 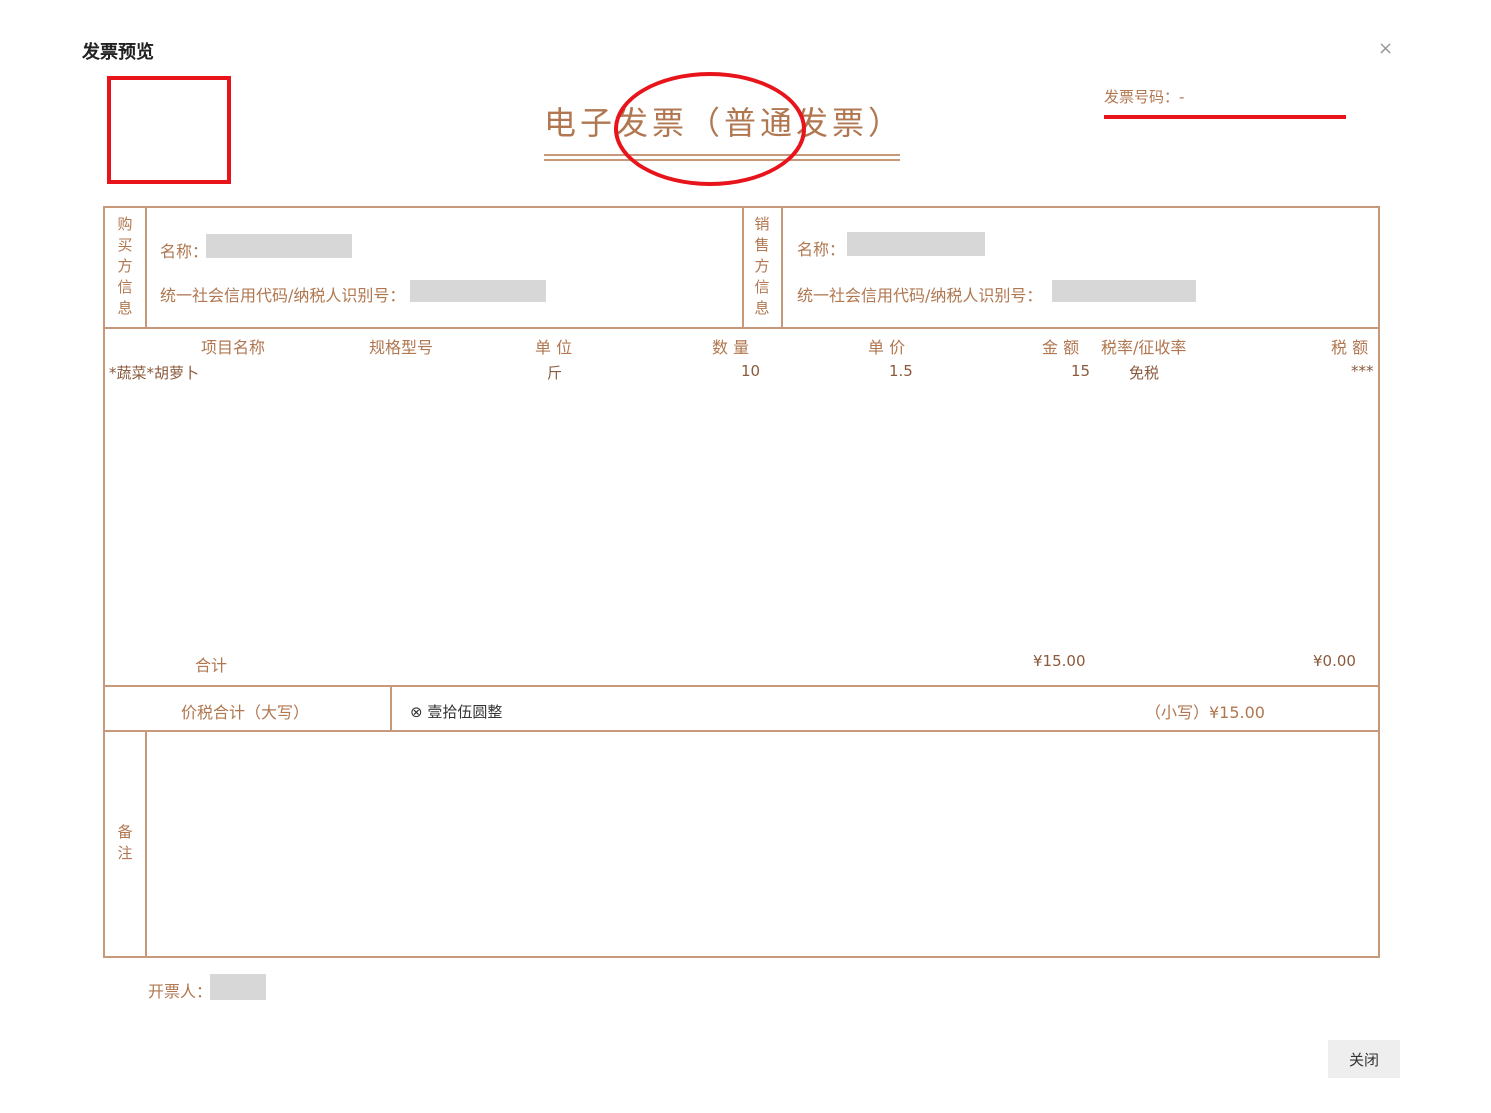 What do you see at coordinates (401, 347) in the screenshot?
I see `column-header: 规格型号` at bounding box center [401, 347].